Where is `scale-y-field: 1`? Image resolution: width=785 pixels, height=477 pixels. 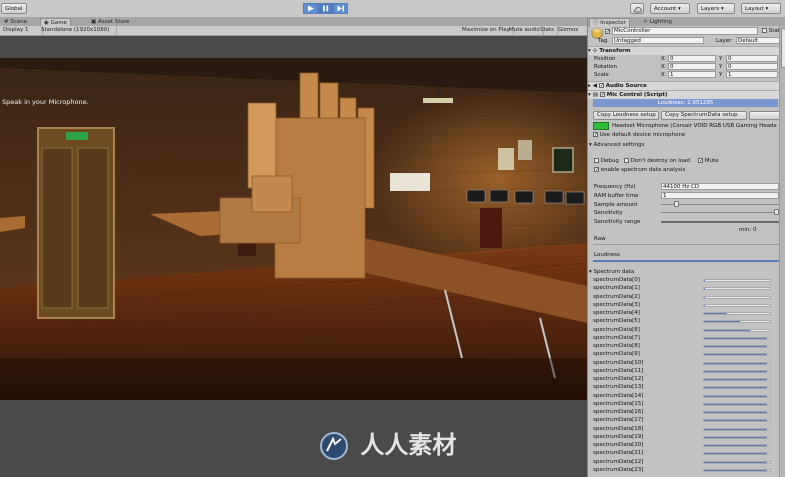 scale-y-field: 1 is located at coordinates (752, 74).